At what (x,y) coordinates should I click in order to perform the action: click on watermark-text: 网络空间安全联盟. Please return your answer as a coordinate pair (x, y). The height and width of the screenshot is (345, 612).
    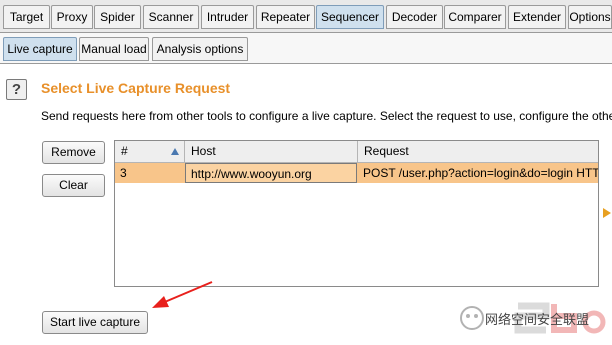
    Looking at the image, I should click on (537, 319).